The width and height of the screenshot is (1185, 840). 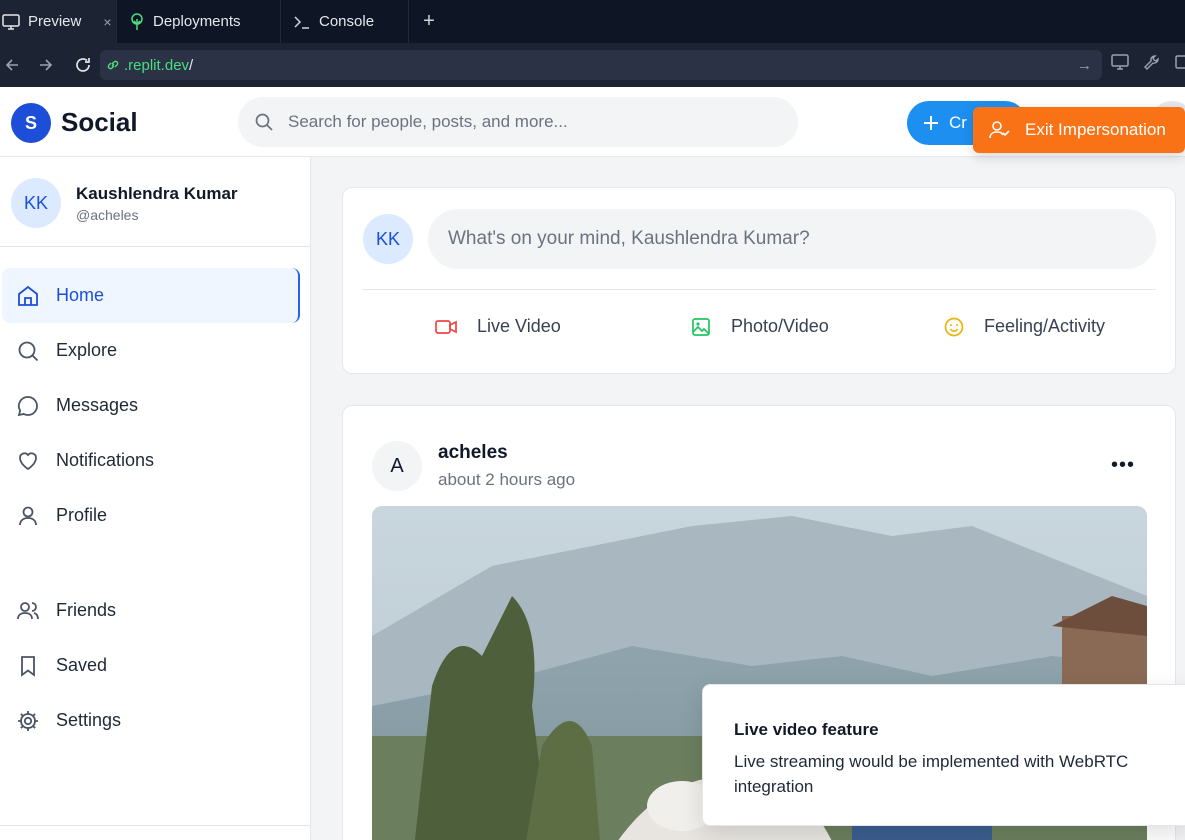 What do you see at coordinates (107, 22) in the screenshot?
I see `close-icon: ×` at bounding box center [107, 22].